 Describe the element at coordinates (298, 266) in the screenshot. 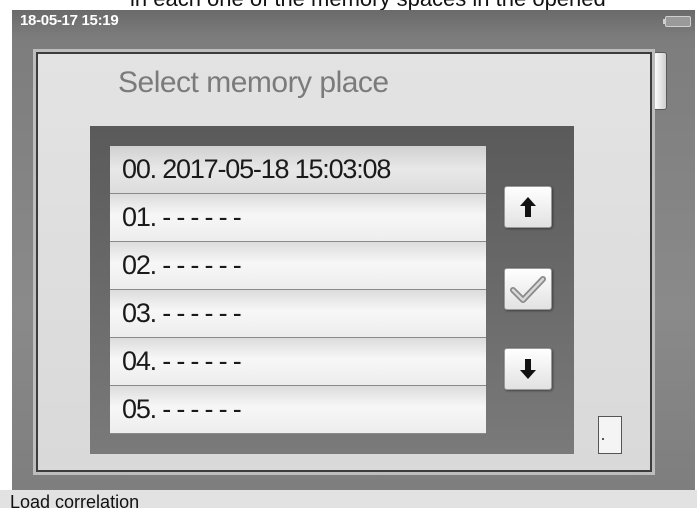

I see `memory-slot-02: 02. - - - - - -` at that location.